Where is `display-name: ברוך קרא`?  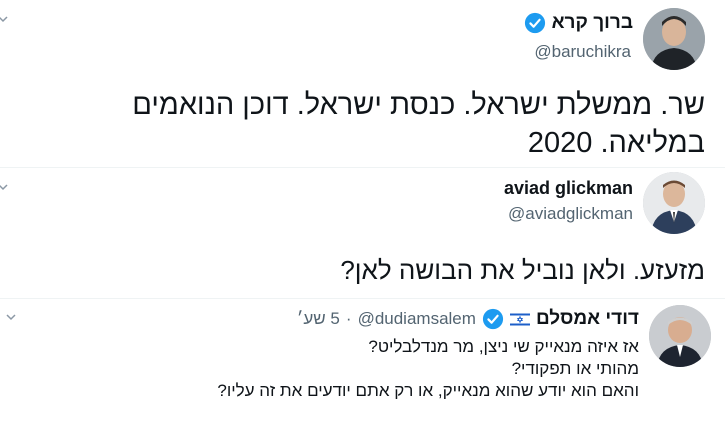 display-name: ברוך קרא is located at coordinates (592, 23).